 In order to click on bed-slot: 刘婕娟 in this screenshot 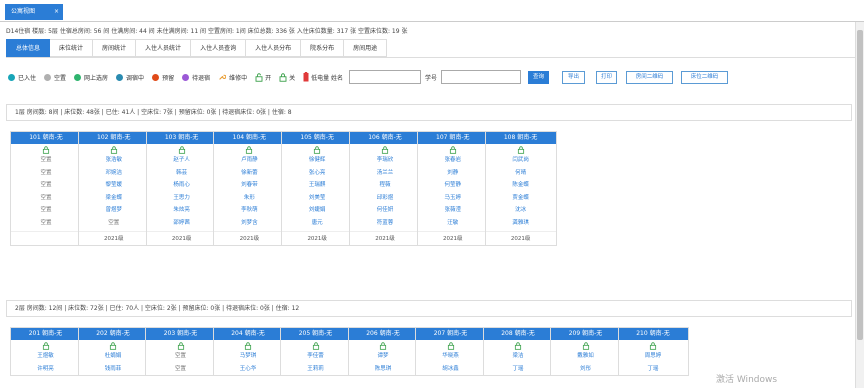, I will do `click(317, 210)`.